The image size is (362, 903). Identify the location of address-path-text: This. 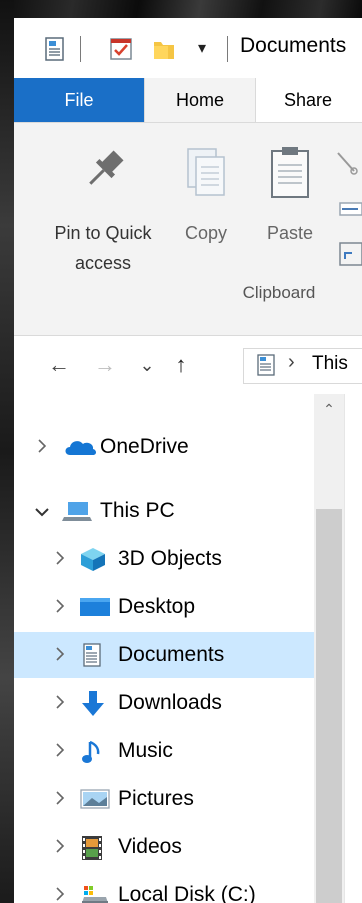
(330, 363).